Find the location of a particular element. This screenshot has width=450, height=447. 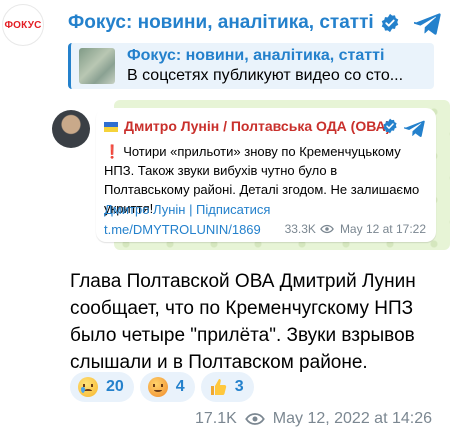

crying-face-icon is located at coordinates (88, 387).